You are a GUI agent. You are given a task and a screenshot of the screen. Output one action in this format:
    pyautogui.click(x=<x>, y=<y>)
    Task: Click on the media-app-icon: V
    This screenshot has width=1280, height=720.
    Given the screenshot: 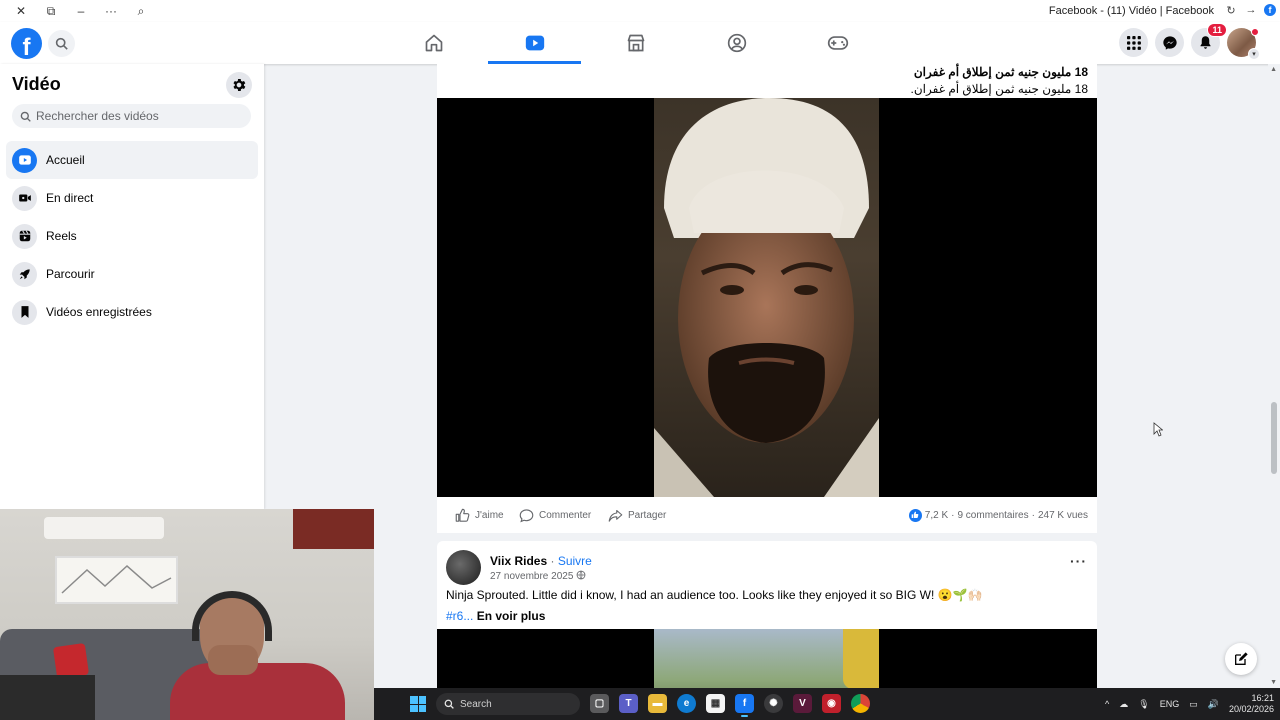 What is the action you would take?
    pyautogui.click(x=802, y=703)
    